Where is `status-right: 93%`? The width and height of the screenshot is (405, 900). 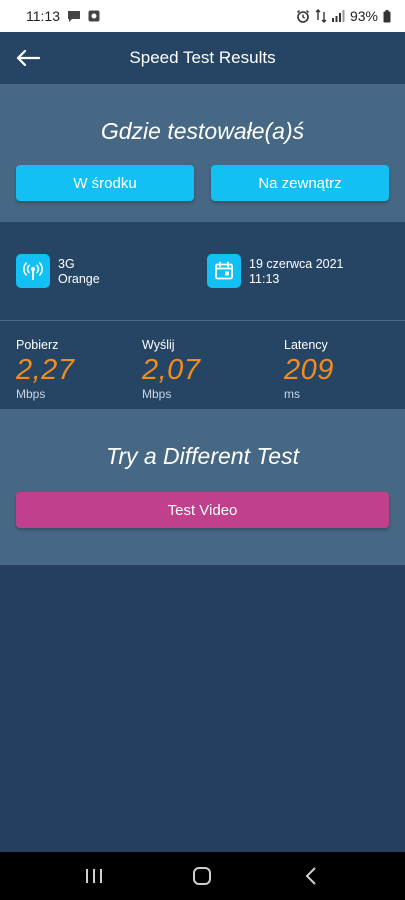 status-right: 93% is located at coordinates (343, 16).